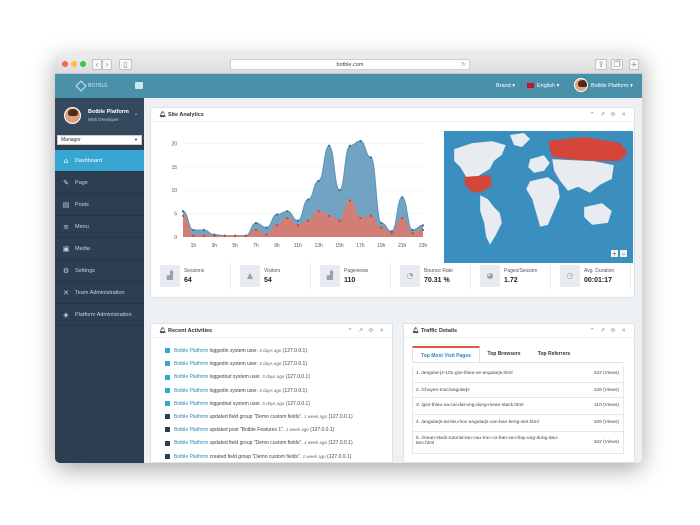 The height and width of the screenshot is (525, 700). I want to click on chart-icon: ▟, so click(170, 276).